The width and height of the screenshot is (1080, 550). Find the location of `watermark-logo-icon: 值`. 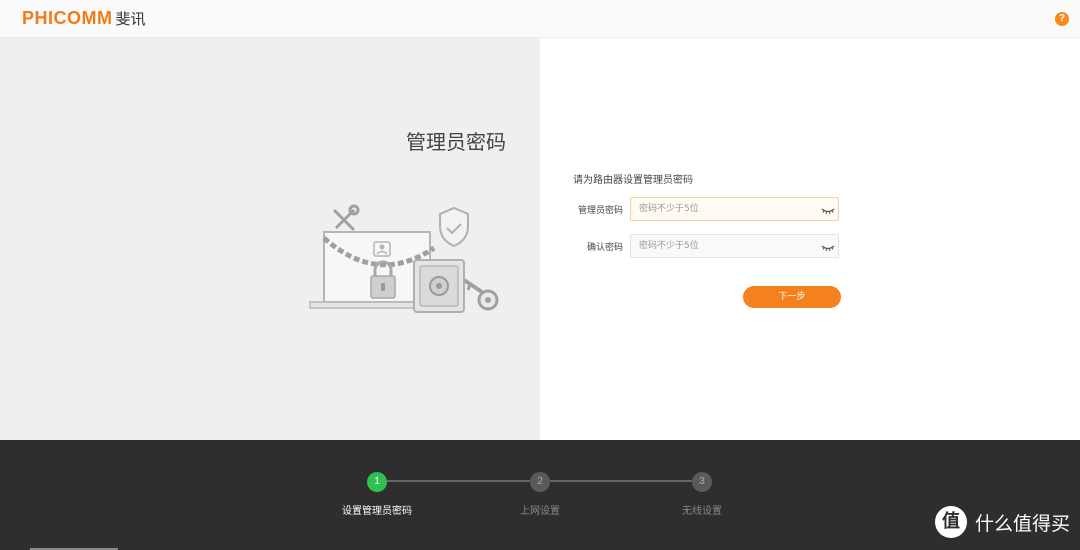

watermark-logo-icon: 值 is located at coordinates (950, 522).